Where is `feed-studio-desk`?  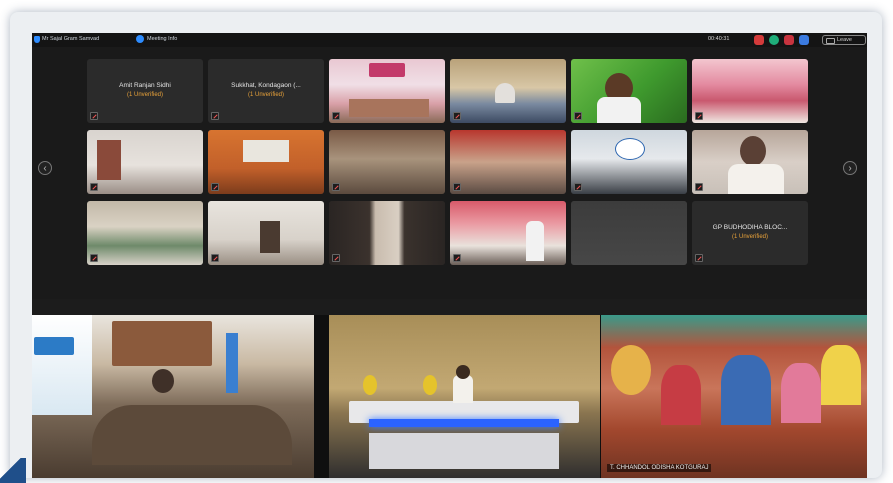 feed-studio-desk is located at coordinates (464, 396).